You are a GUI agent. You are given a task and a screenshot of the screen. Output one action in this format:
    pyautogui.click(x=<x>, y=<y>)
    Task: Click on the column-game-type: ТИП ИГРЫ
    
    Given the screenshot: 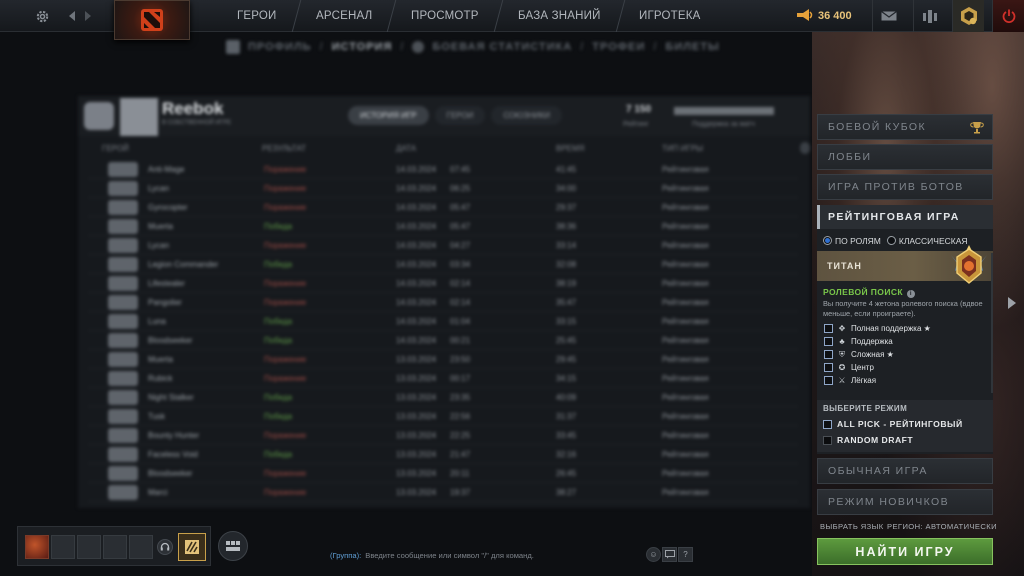 What is the action you would take?
    pyautogui.click(x=682, y=148)
    